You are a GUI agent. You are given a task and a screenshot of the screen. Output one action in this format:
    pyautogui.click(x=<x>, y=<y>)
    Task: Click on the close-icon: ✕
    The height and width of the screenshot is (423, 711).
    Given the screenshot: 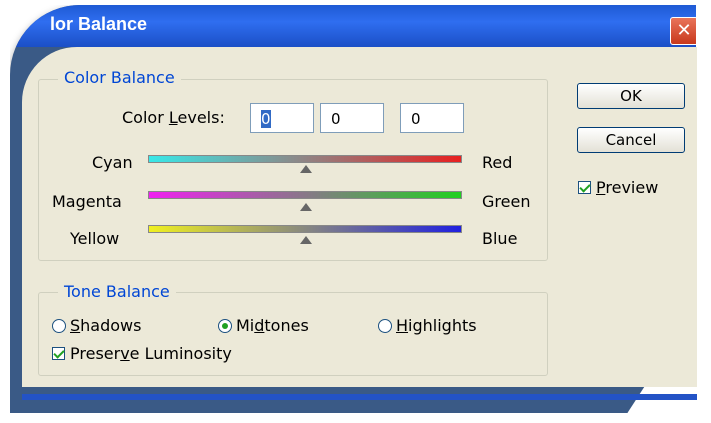 What is the action you would take?
    pyautogui.click(x=684, y=30)
    